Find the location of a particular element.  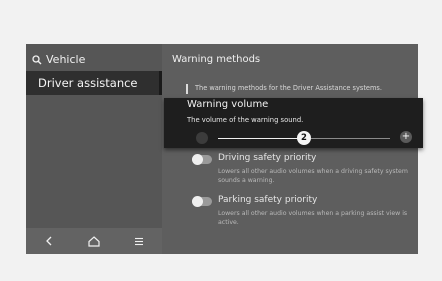

volume-slider-thumb: 2 is located at coordinates (304, 138).